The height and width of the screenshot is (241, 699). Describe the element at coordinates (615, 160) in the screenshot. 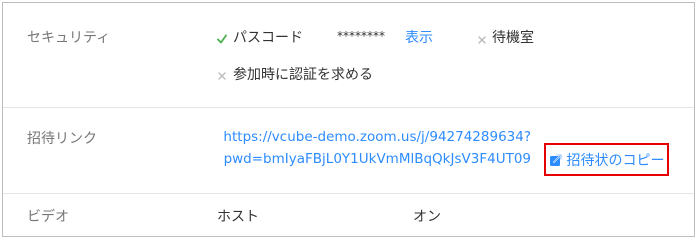

I see `copy-invitation-label: 招待状のコピー` at that location.